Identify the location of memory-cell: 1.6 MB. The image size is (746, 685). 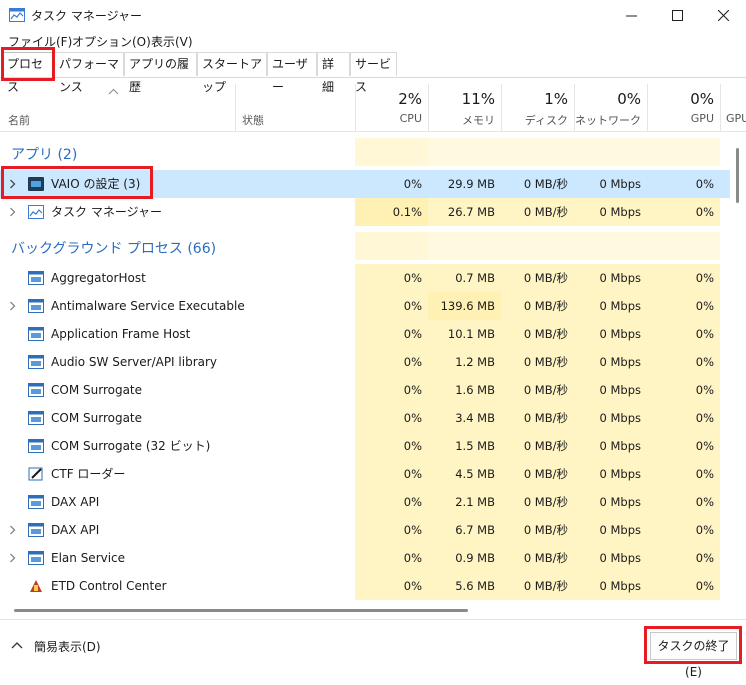
(464, 390).